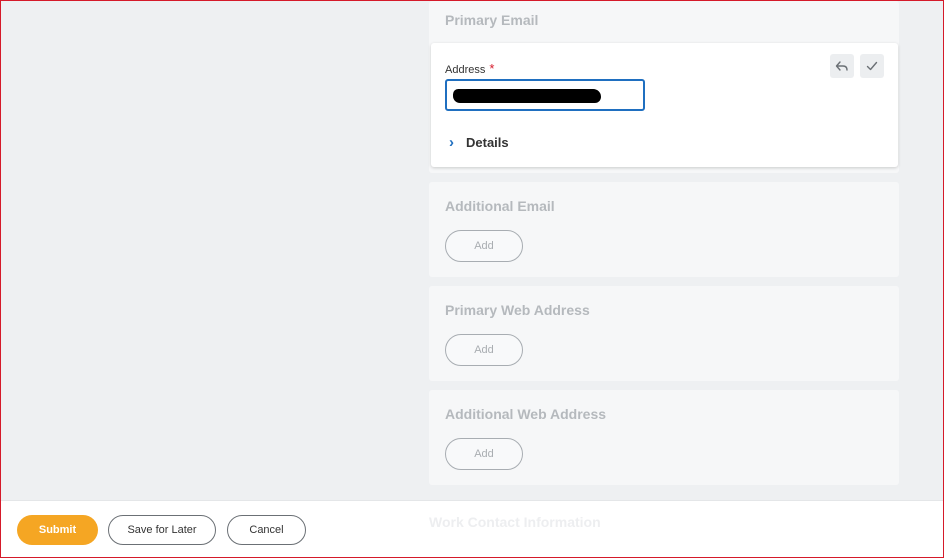 The height and width of the screenshot is (558, 944). Describe the element at coordinates (500, 206) in the screenshot. I see `additional-email-title: Additional Email` at that location.